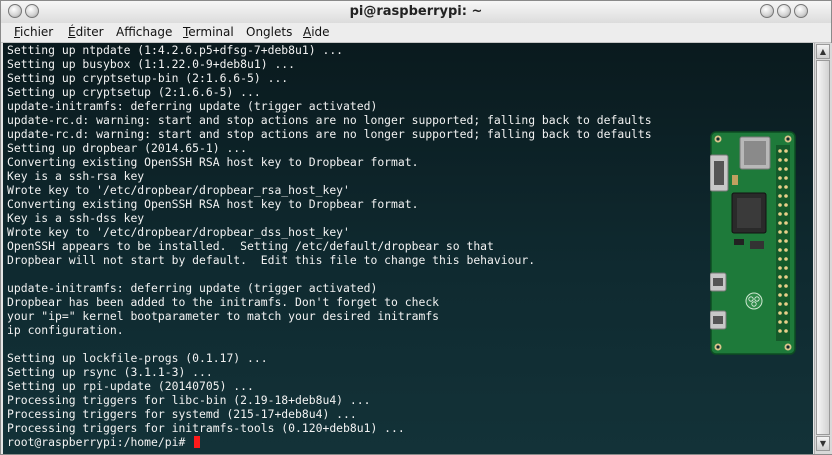 This screenshot has height=455, width=832. What do you see at coordinates (37, 32) in the screenshot?
I see `menu-fichier-rest: ichier` at bounding box center [37, 32].